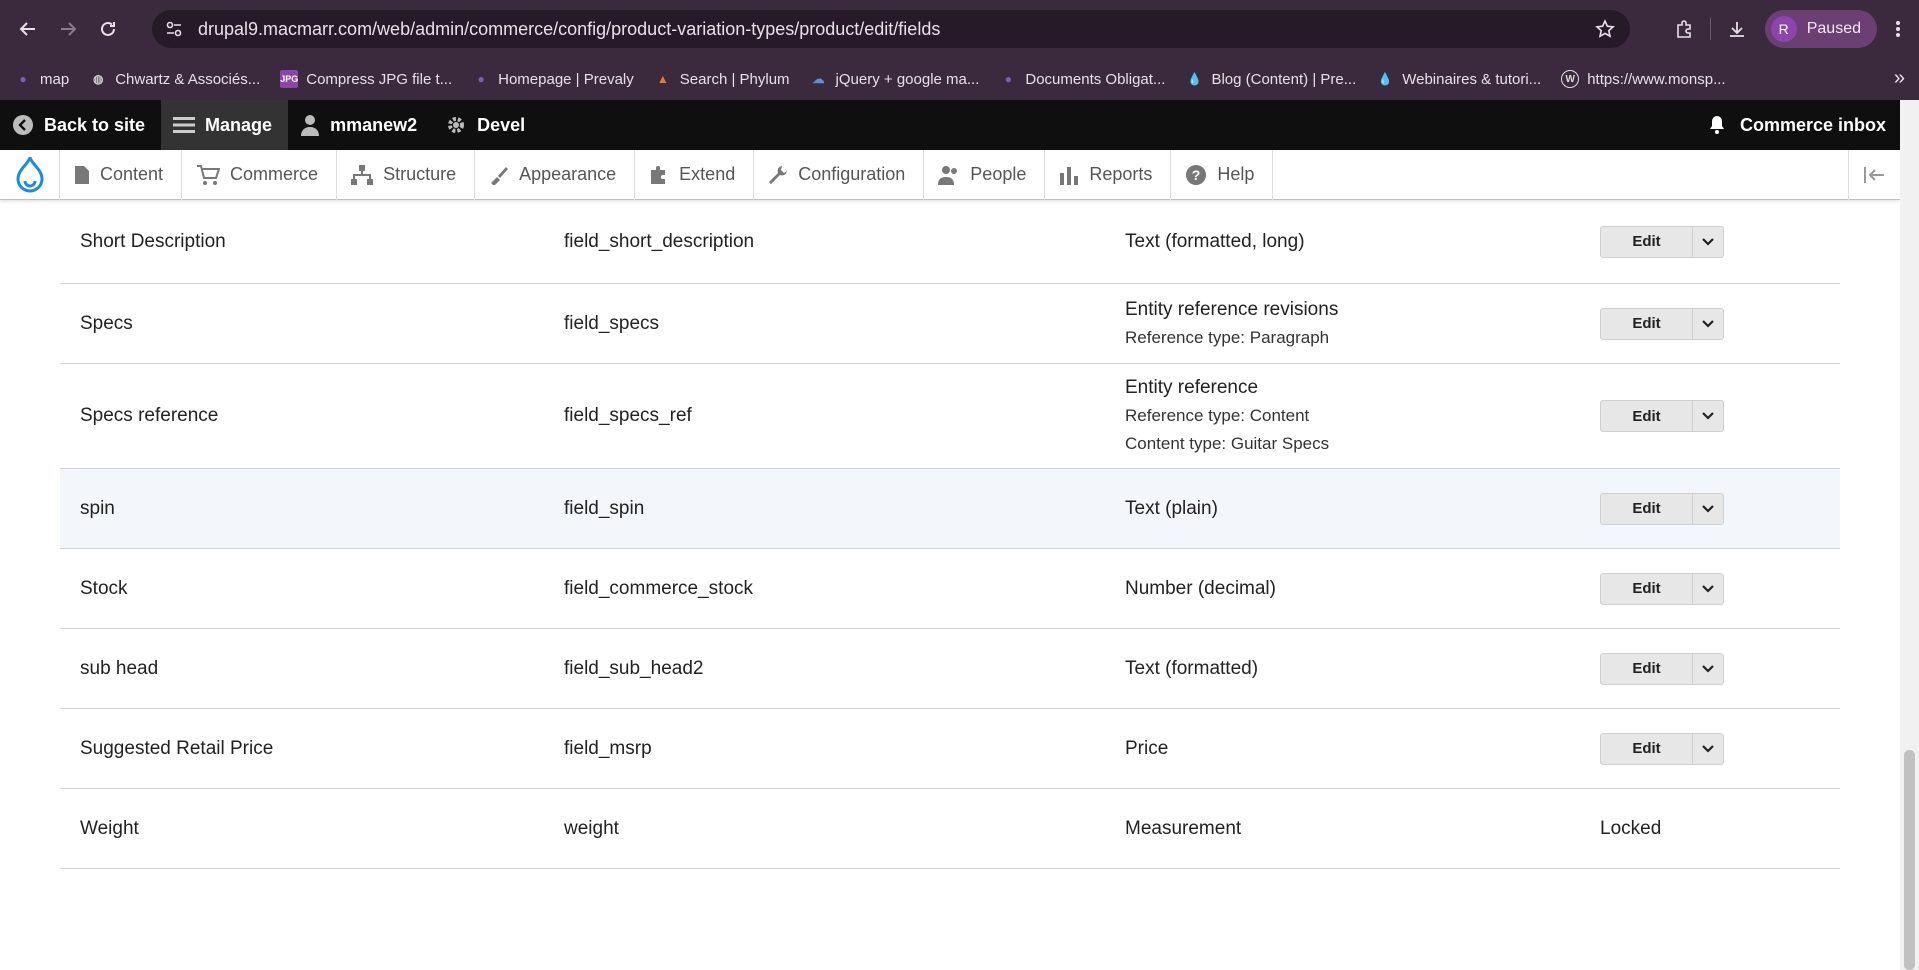 The width and height of the screenshot is (1919, 970). I want to click on more-bookmarks-icon: », so click(1899, 78).